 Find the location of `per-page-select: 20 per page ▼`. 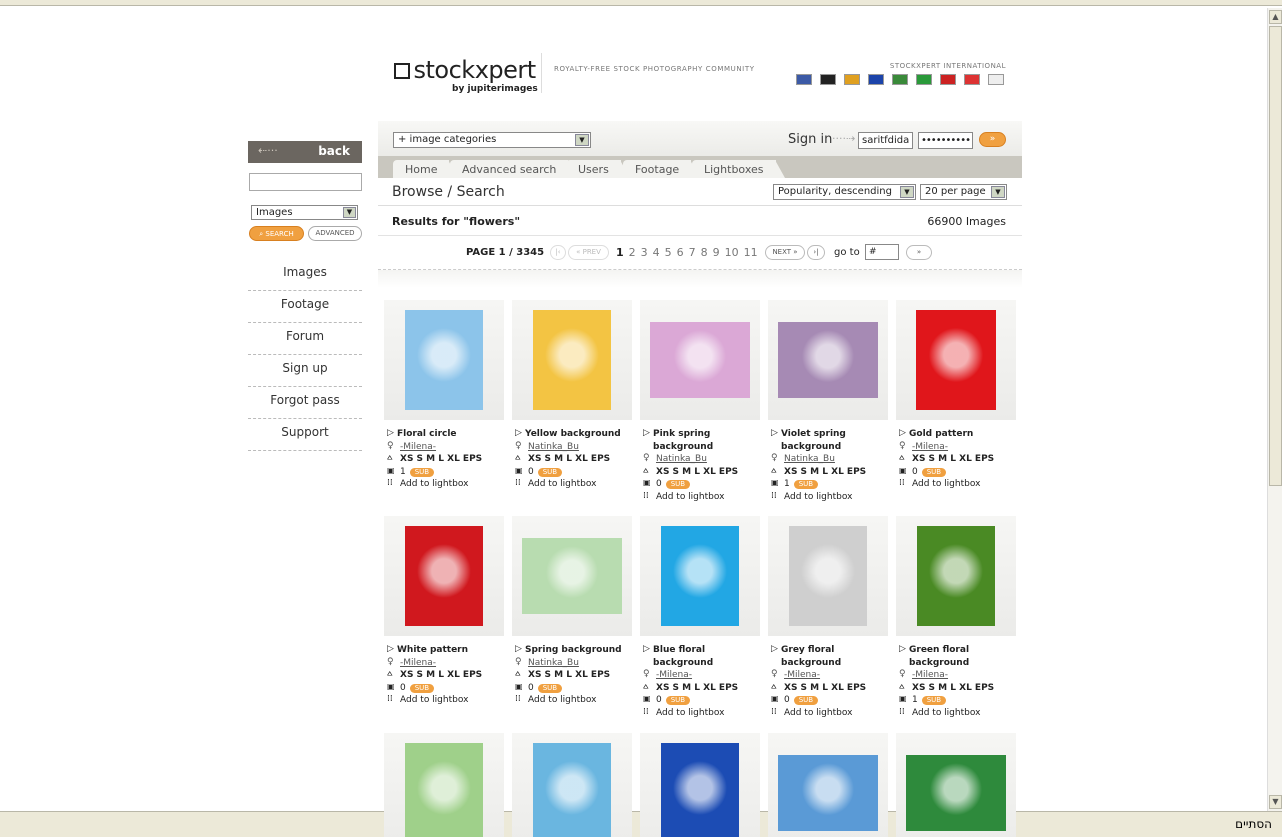

per-page-select: 20 per page ▼ is located at coordinates (963, 192).